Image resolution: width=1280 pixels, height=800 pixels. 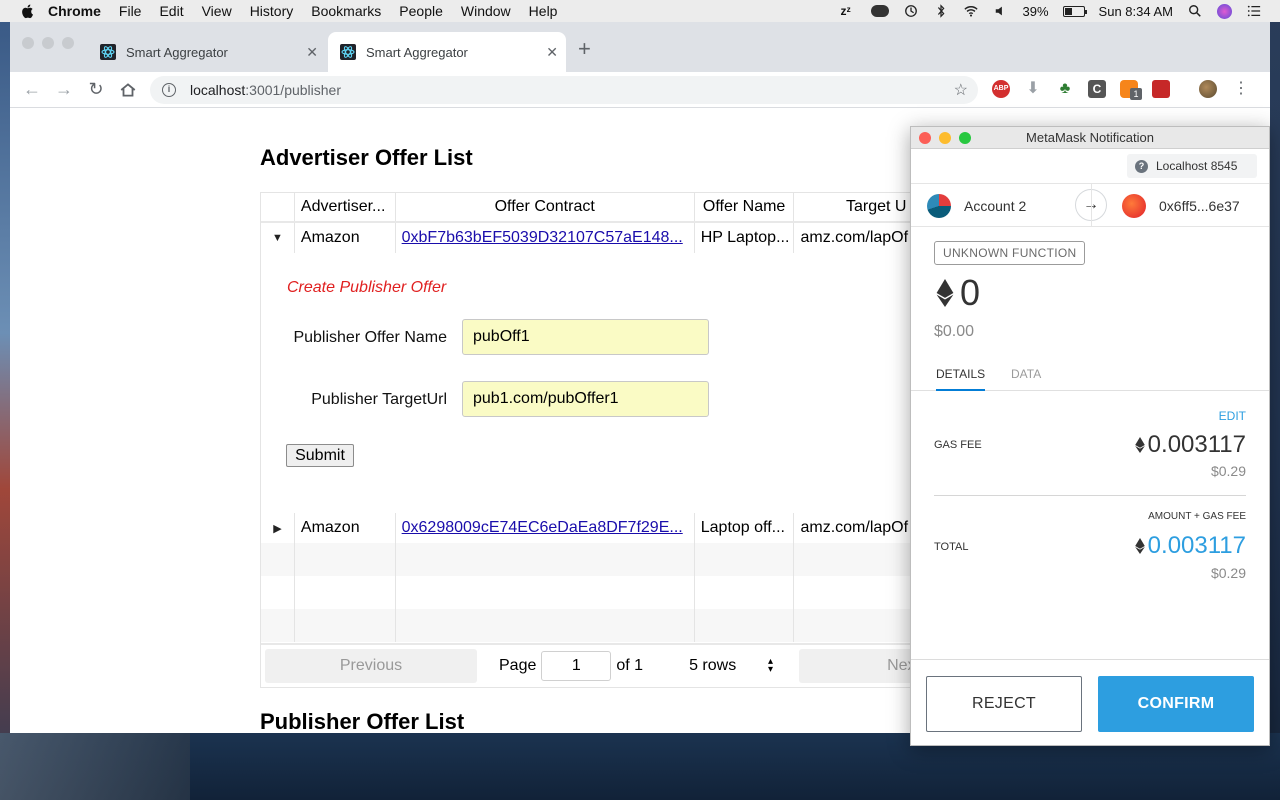 What do you see at coordinates (1065, 89) in the screenshot?
I see `clover-extension-icon: ♣` at bounding box center [1065, 89].